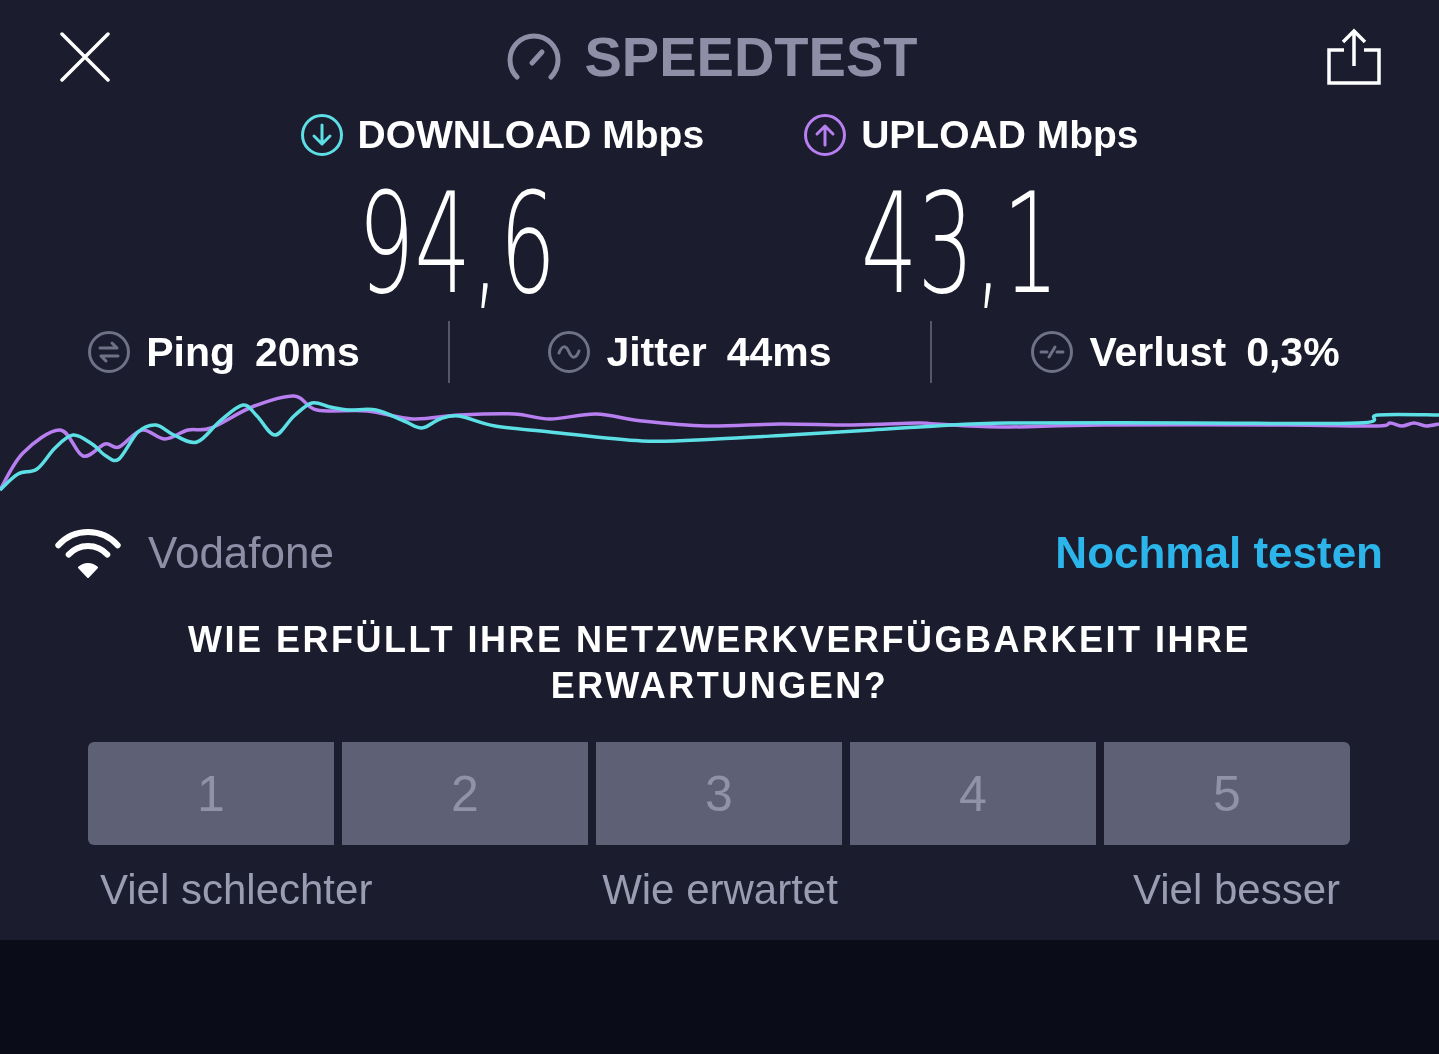  What do you see at coordinates (569, 352) in the screenshot?
I see `wave-icon` at bounding box center [569, 352].